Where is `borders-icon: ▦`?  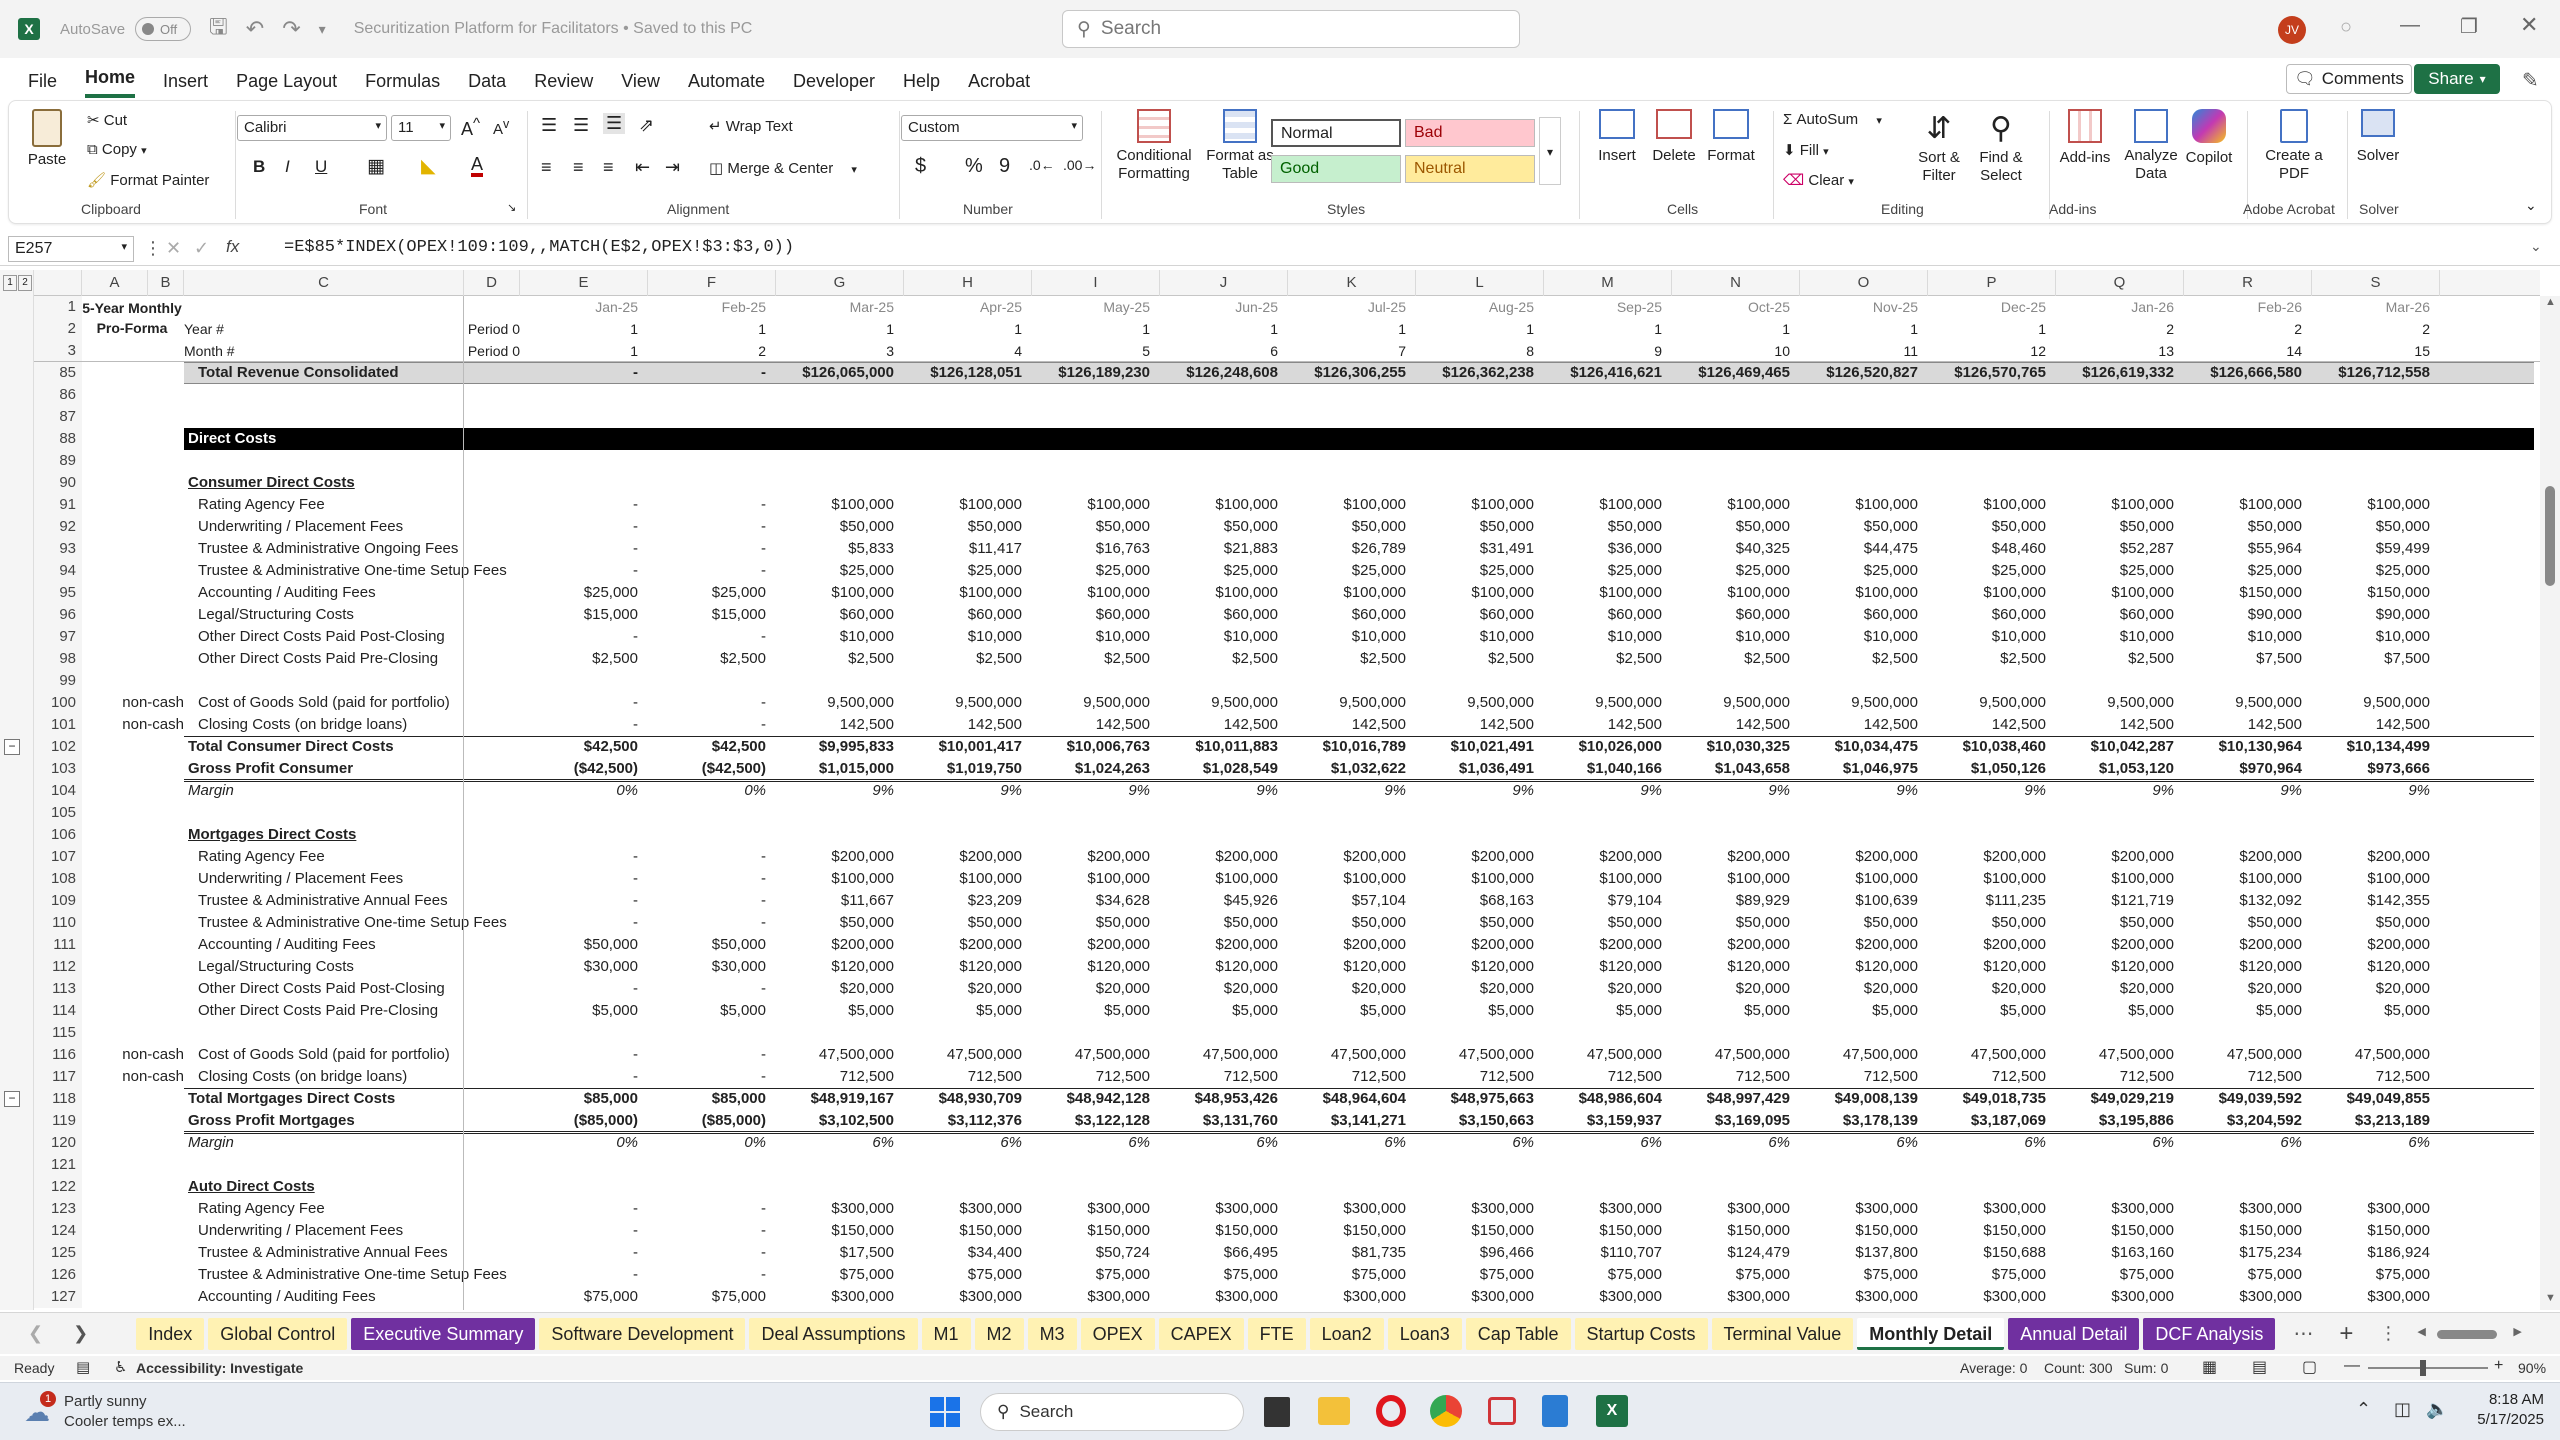
borders-icon: ▦ is located at coordinates (376, 166).